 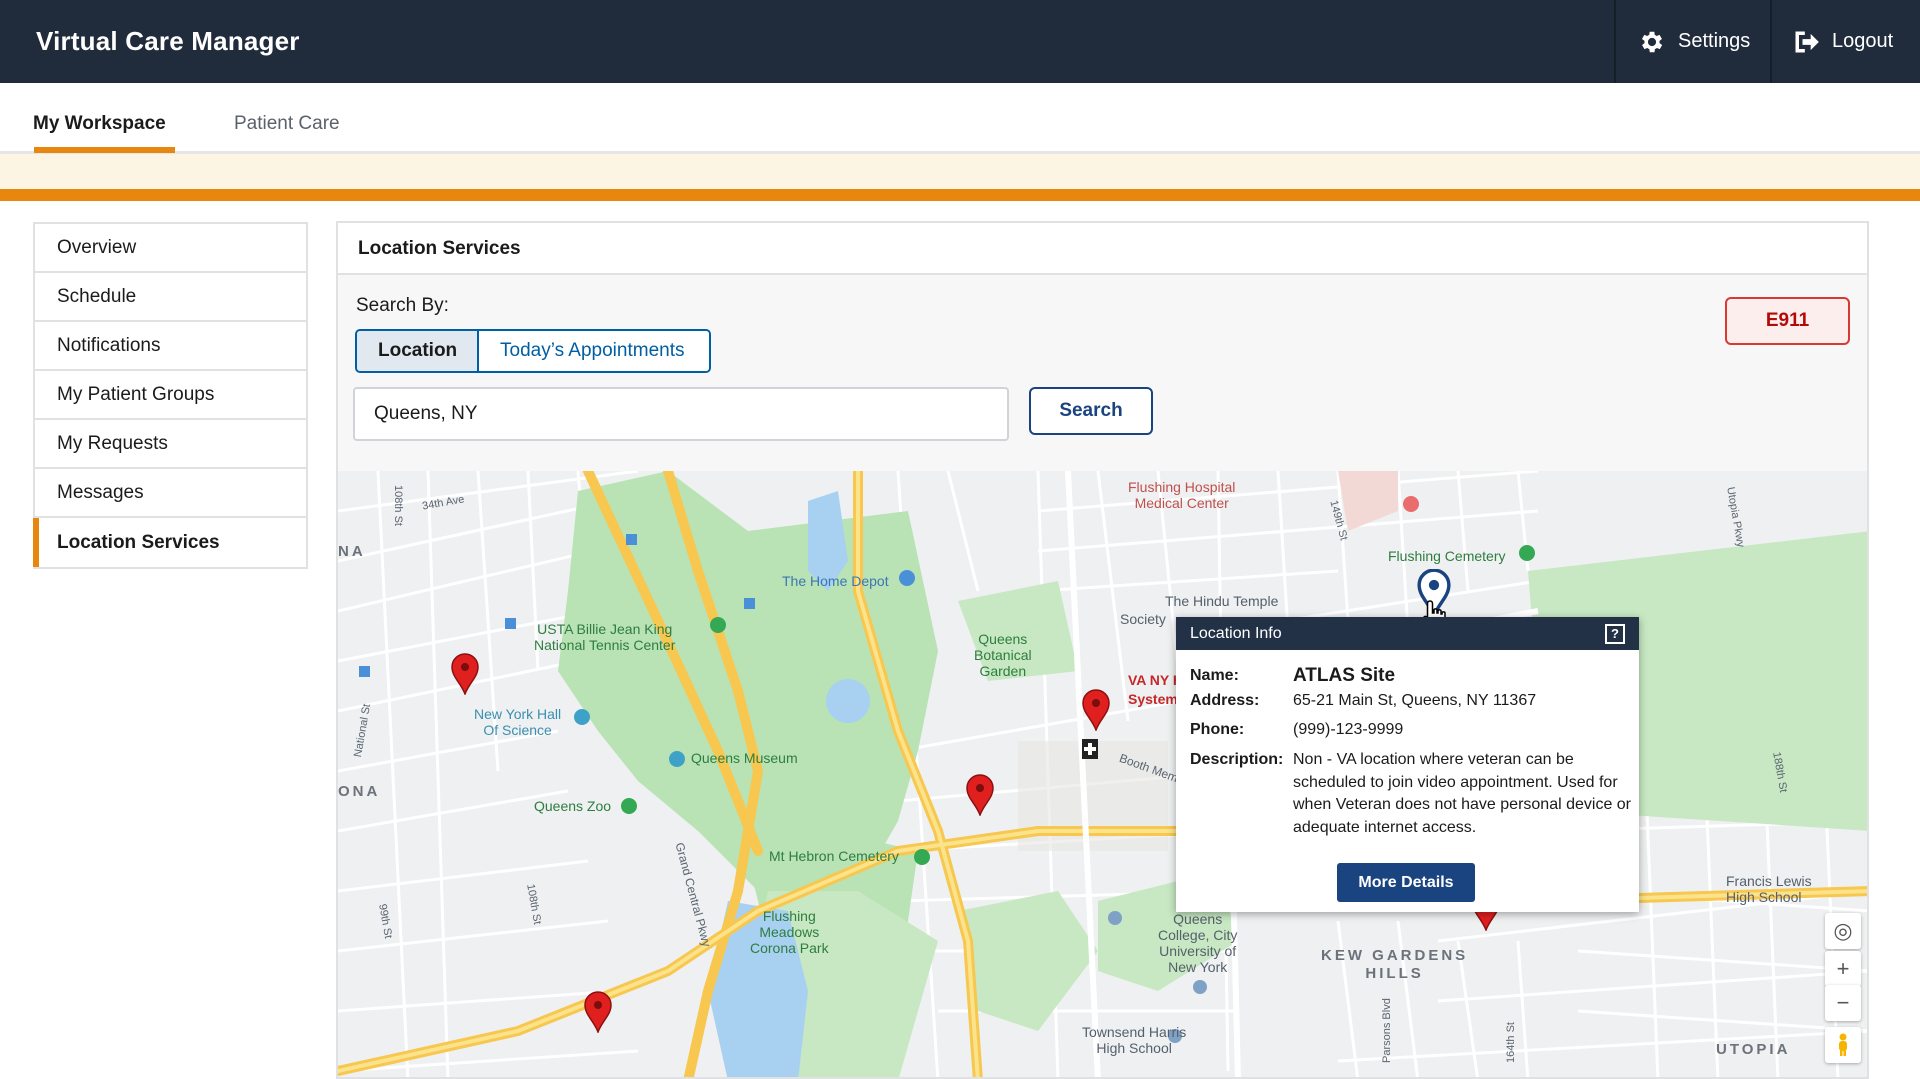 What do you see at coordinates (573, 806) in the screenshot?
I see `map-label-queens-zoo: Queens Zoo` at bounding box center [573, 806].